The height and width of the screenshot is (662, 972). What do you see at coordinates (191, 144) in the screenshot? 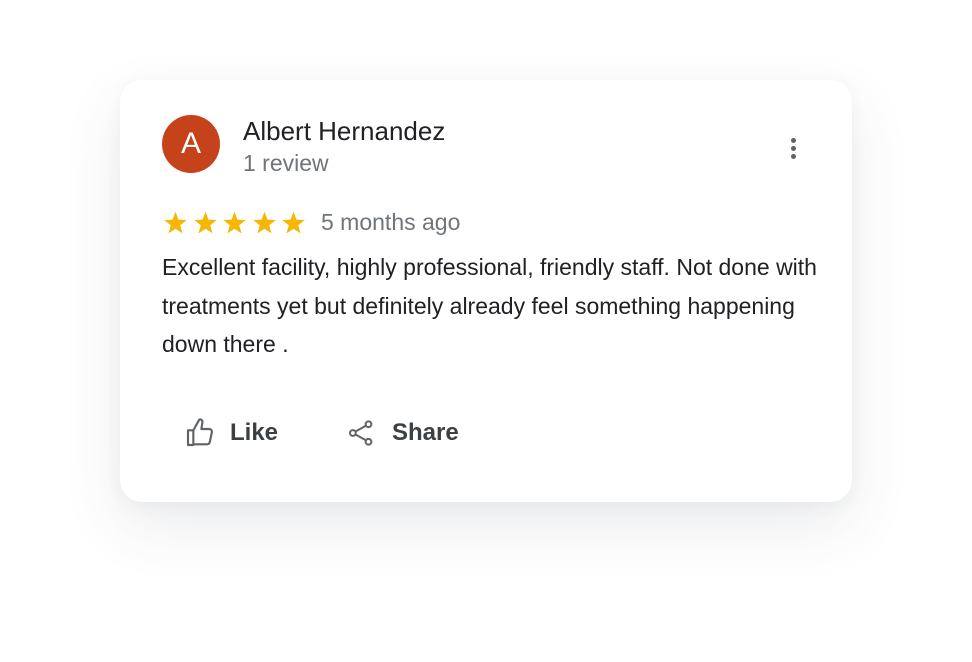
I see `avatar: A` at bounding box center [191, 144].